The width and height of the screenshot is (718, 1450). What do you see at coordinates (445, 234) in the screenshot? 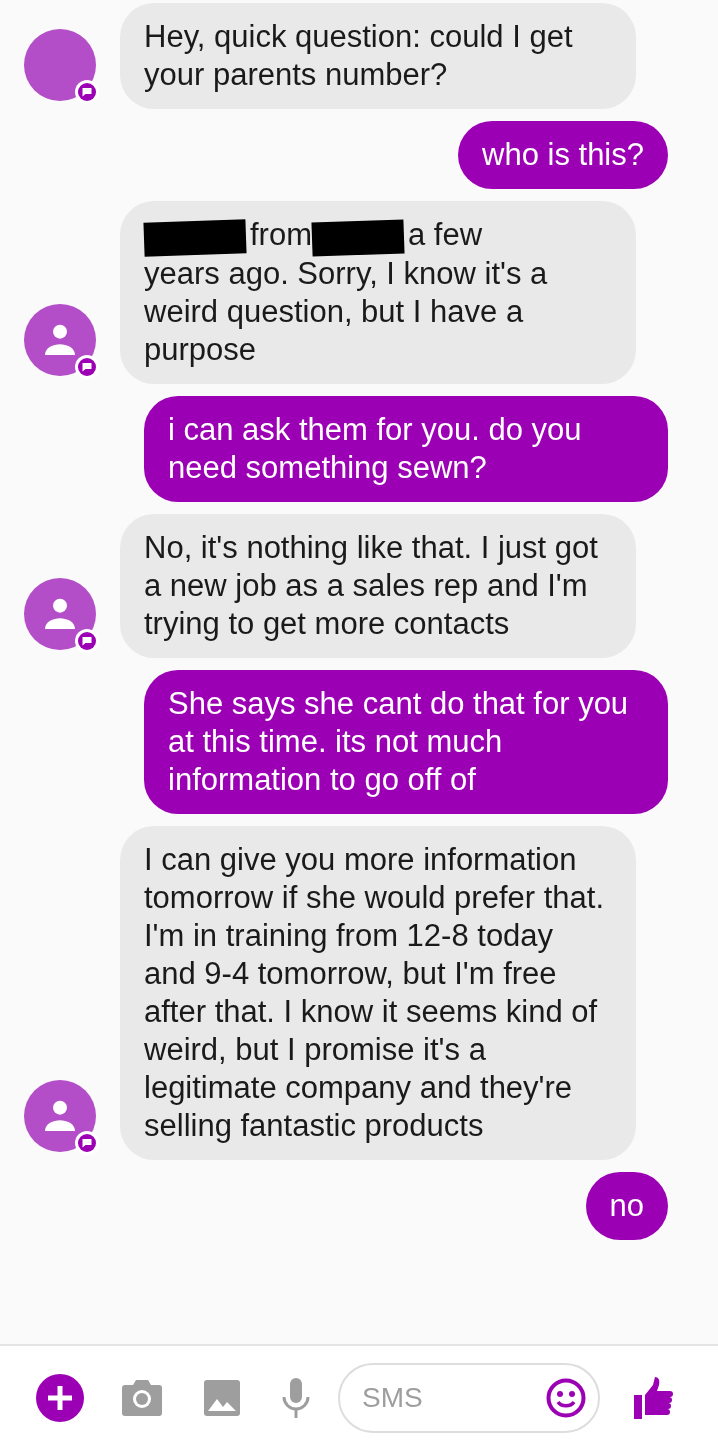
I see `message-text: a few` at bounding box center [445, 234].